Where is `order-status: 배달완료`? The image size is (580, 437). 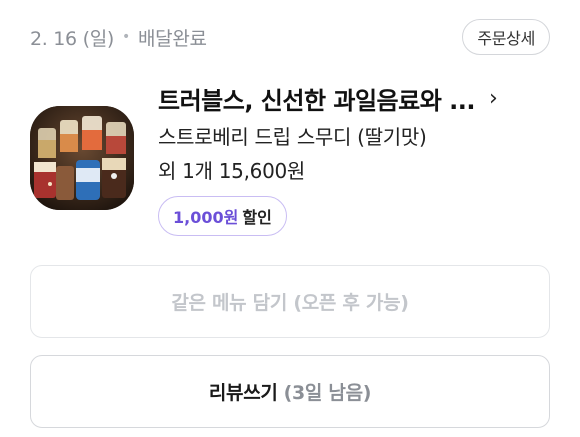
order-status: 배달완료 is located at coordinates (172, 38).